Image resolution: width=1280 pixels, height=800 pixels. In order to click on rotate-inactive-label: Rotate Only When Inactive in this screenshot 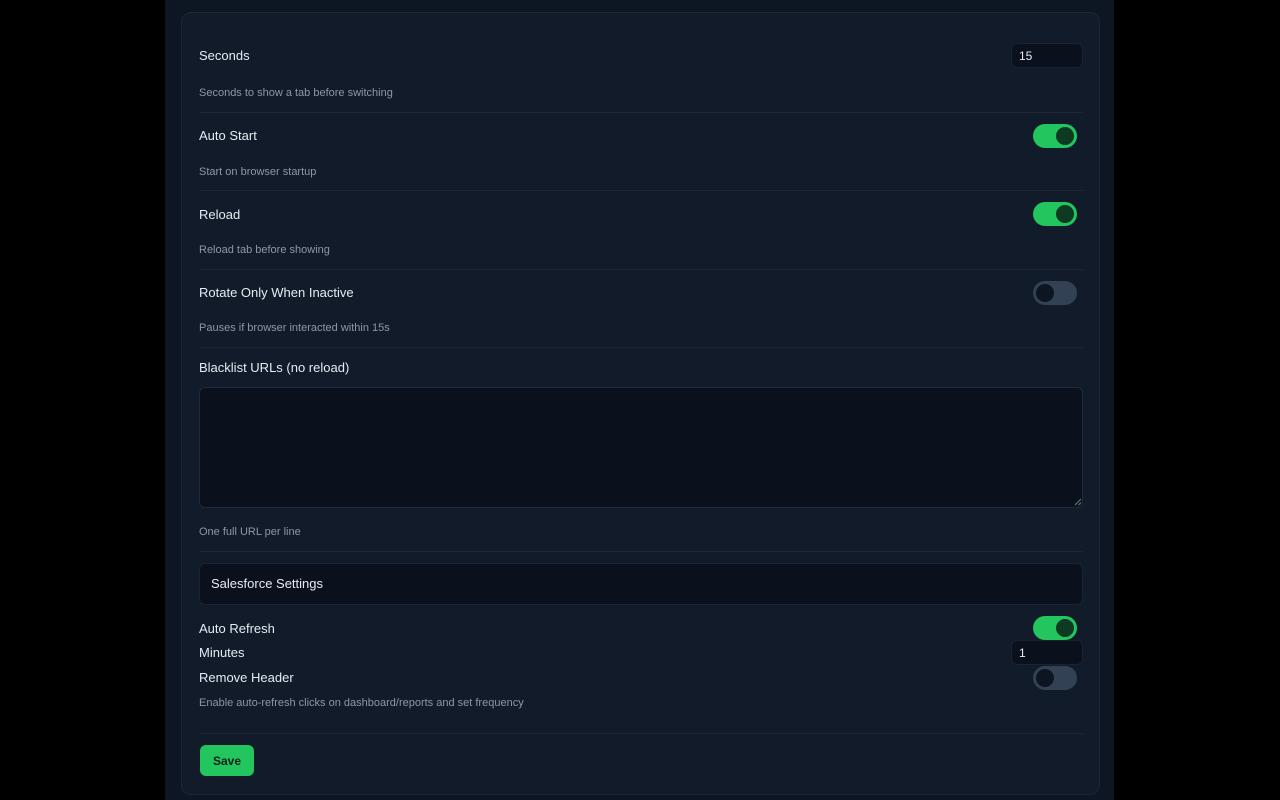, I will do `click(276, 292)`.